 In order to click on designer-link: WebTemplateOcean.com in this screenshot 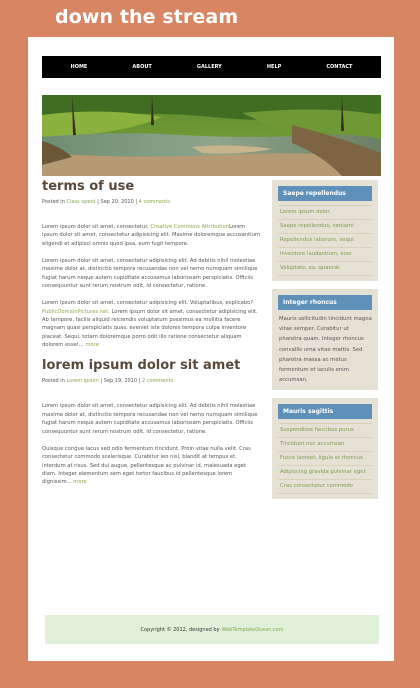, I will do `click(253, 630)`.